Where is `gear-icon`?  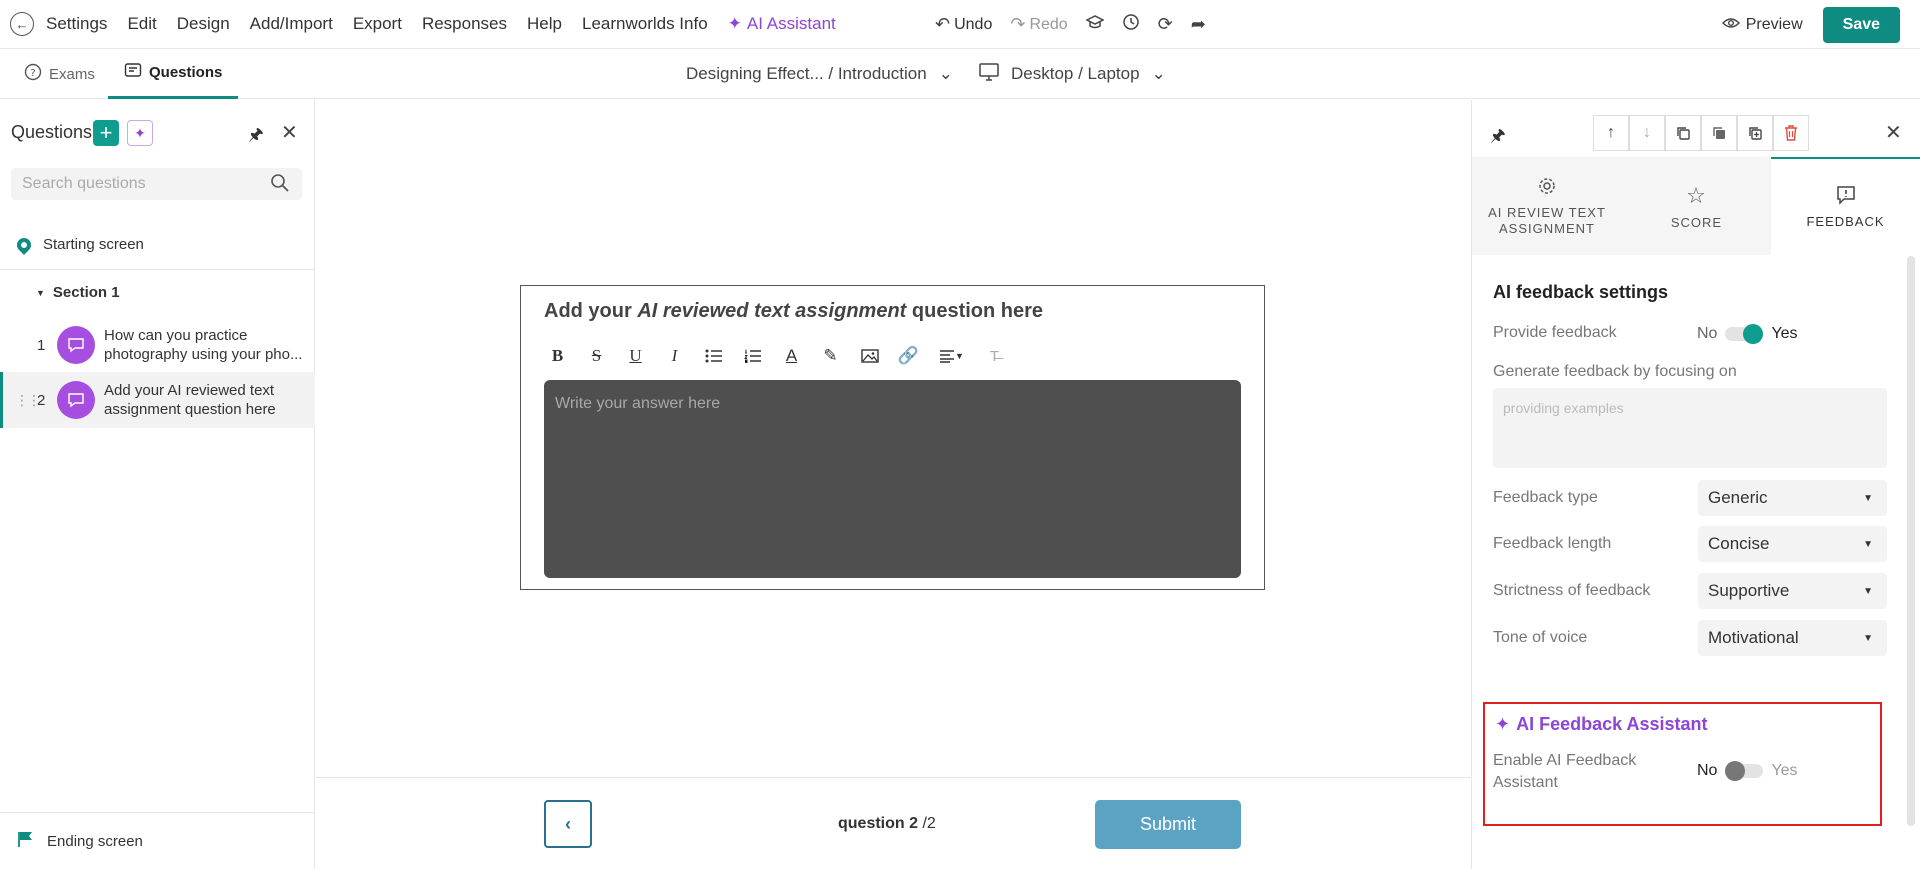
gear-icon is located at coordinates (1547, 187).